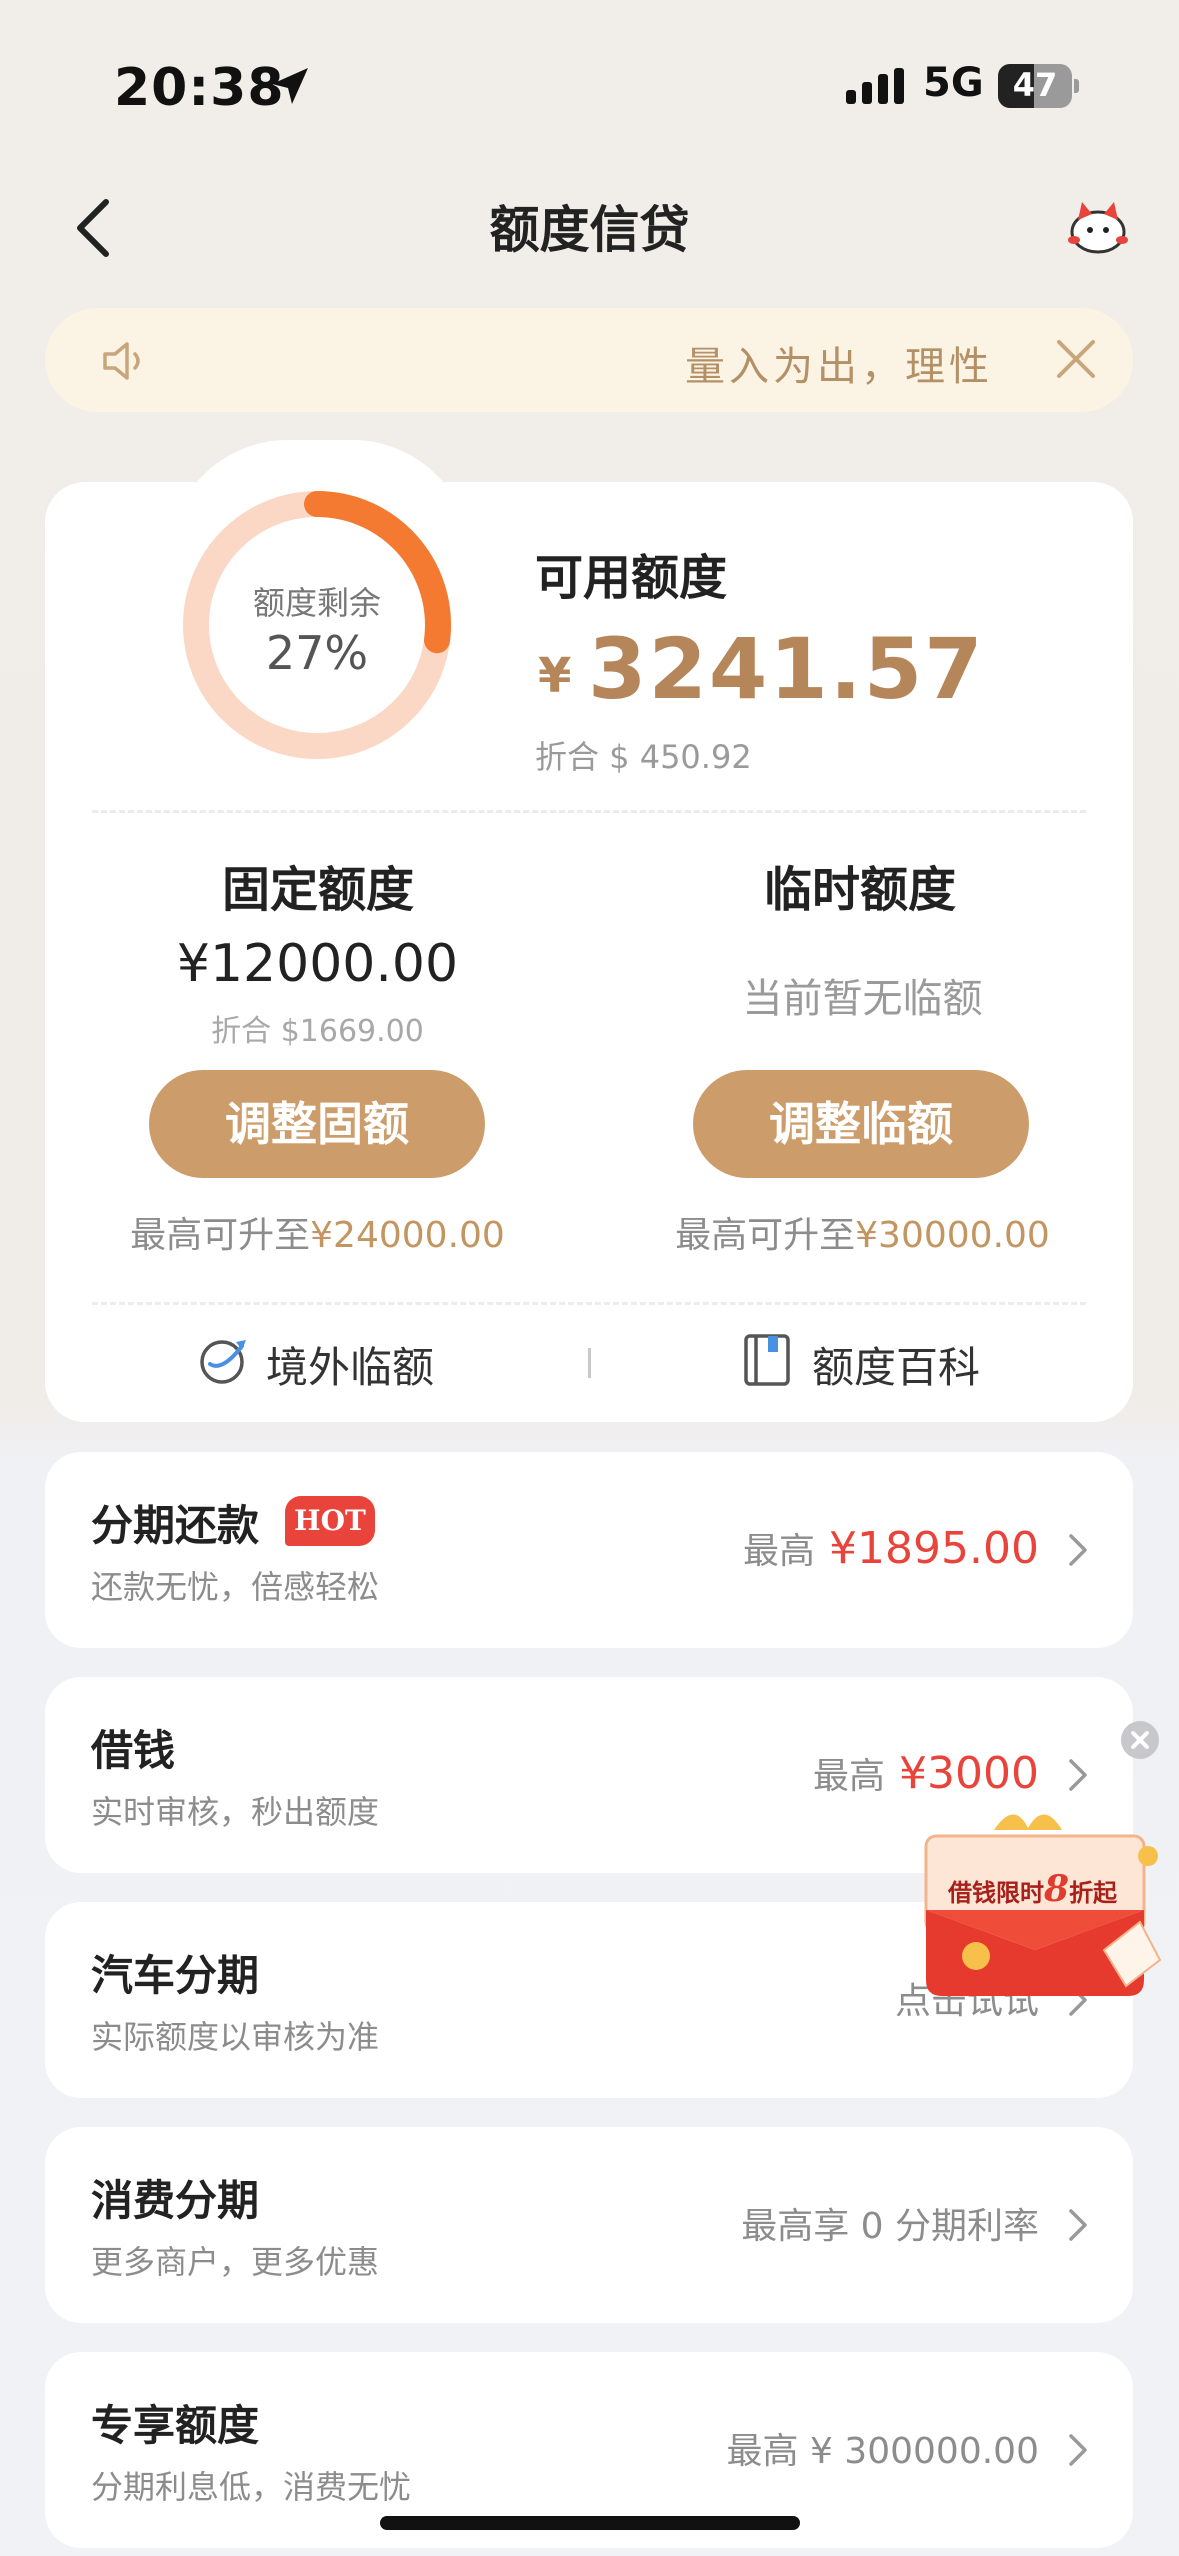 This screenshot has height=2556, width=1179. What do you see at coordinates (251, 2487) in the screenshot?
I see `service-subtitle: 分期利息低，消费无忧` at bounding box center [251, 2487].